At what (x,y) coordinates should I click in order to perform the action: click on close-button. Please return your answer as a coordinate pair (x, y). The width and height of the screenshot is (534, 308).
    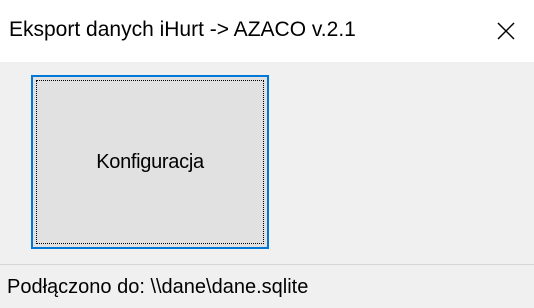
    Looking at the image, I should click on (506, 31).